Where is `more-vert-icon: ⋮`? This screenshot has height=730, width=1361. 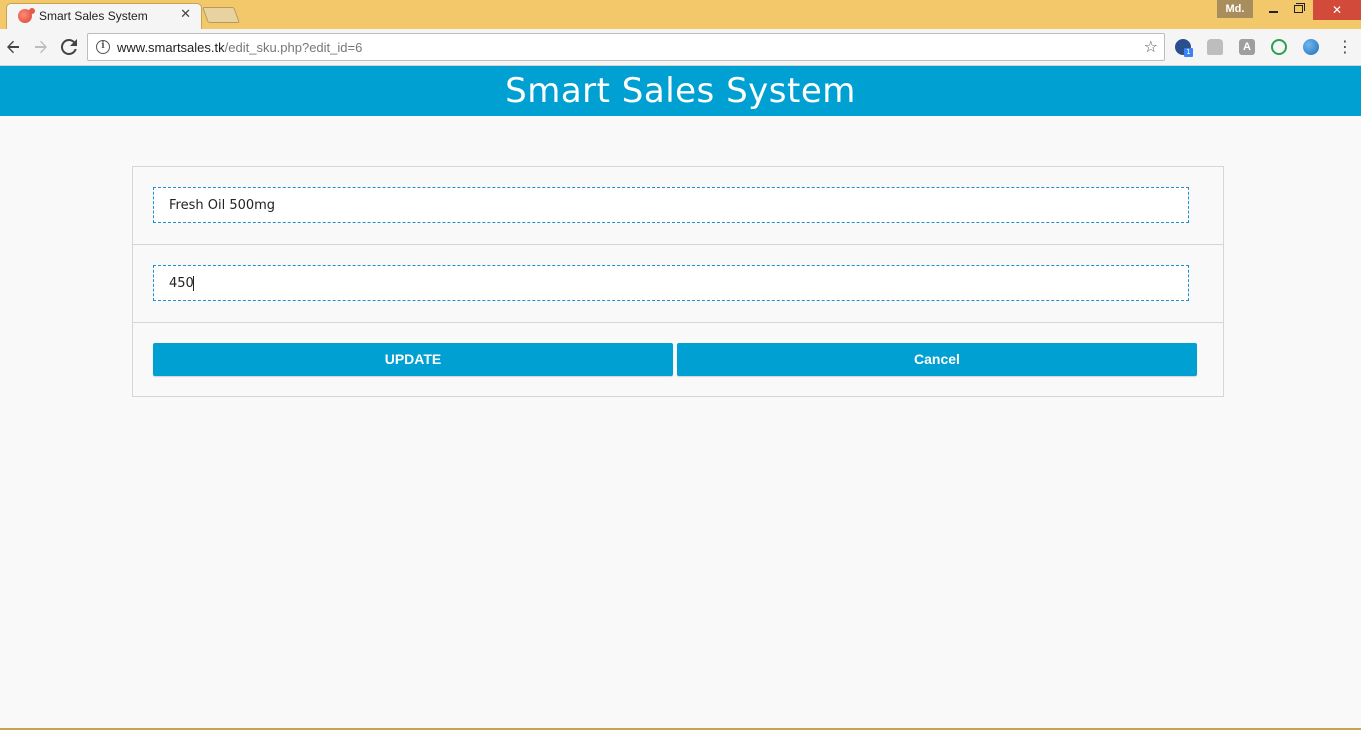 more-vert-icon: ⋮ is located at coordinates (1345, 47).